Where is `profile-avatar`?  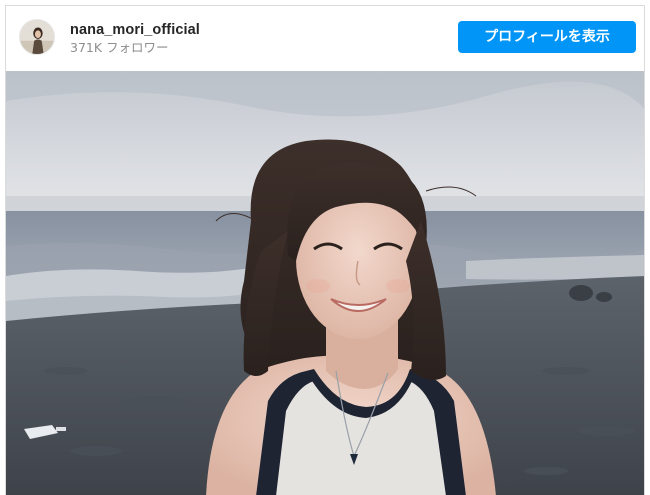 profile-avatar is located at coordinates (37, 37).